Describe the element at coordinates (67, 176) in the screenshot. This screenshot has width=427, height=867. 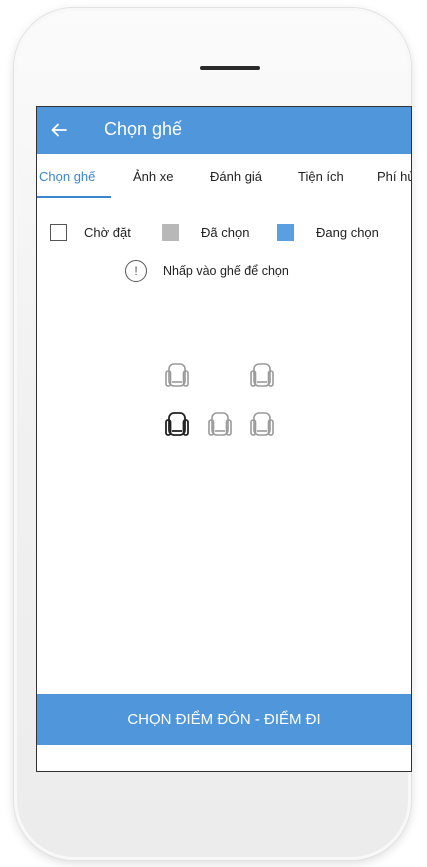
I see `tab-chon-ghe: Chọn ghế` at that location.